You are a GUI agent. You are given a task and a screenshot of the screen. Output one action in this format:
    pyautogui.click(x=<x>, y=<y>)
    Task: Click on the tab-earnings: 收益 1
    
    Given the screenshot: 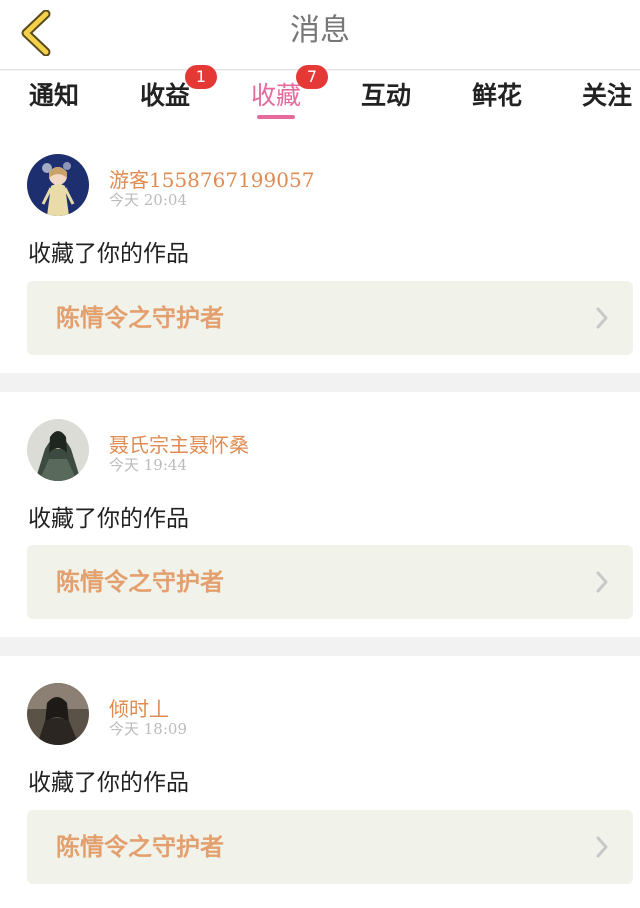 What is the action you would take?
    pyautogui.click(x=167, y=96)
    